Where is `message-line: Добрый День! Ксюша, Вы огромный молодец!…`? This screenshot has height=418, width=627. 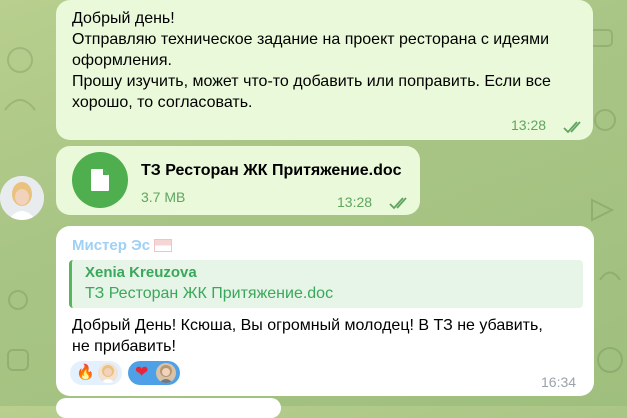
message-line: Добрый День! Ксюша, Вы огромный молодец!… is located at coordinates (307, 325).